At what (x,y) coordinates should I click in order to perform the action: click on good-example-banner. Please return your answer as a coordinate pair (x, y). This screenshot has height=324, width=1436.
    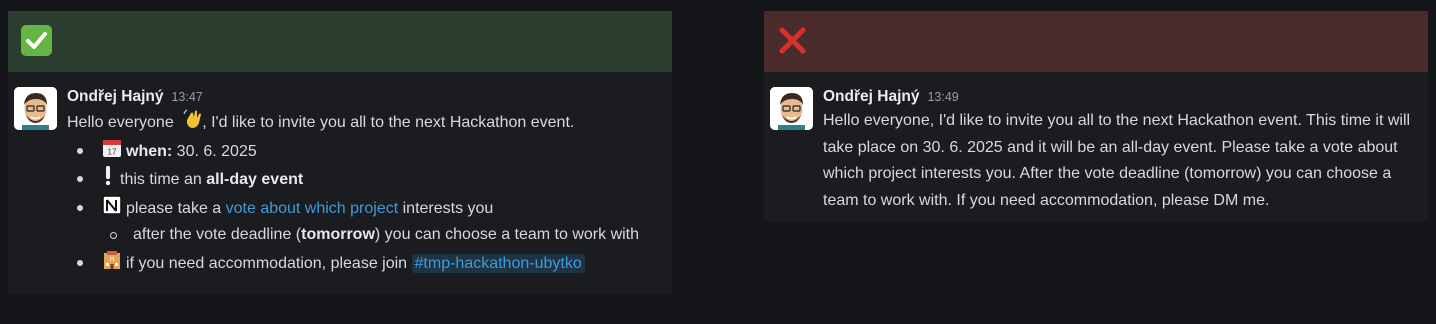
    Looking at the image, I should click on (340, 41).